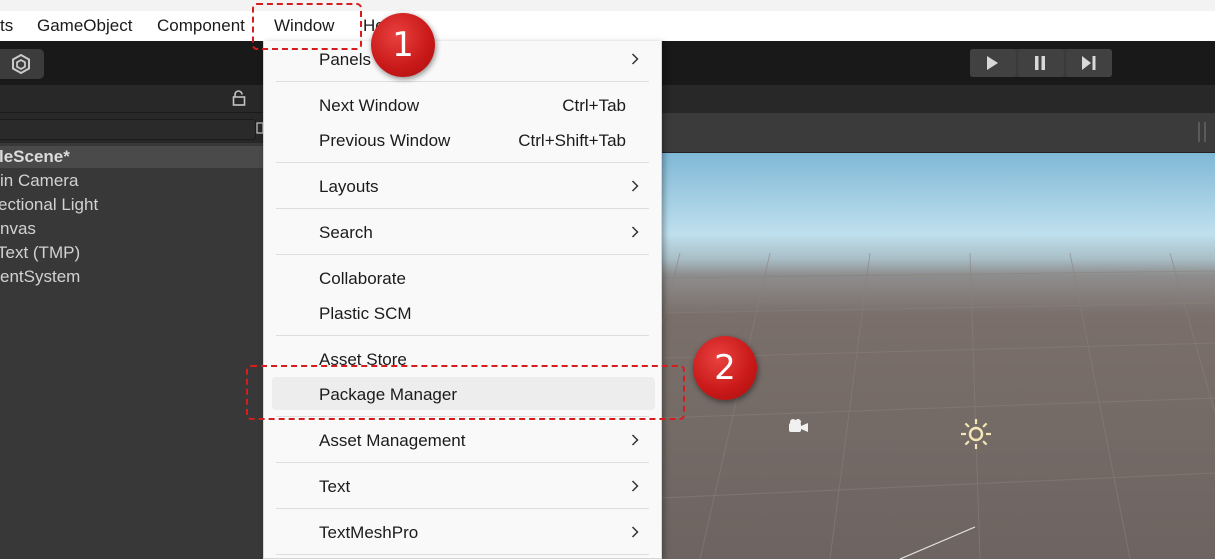  I want to click on hierarchy-item-label: in Camera, so click(39, 180).